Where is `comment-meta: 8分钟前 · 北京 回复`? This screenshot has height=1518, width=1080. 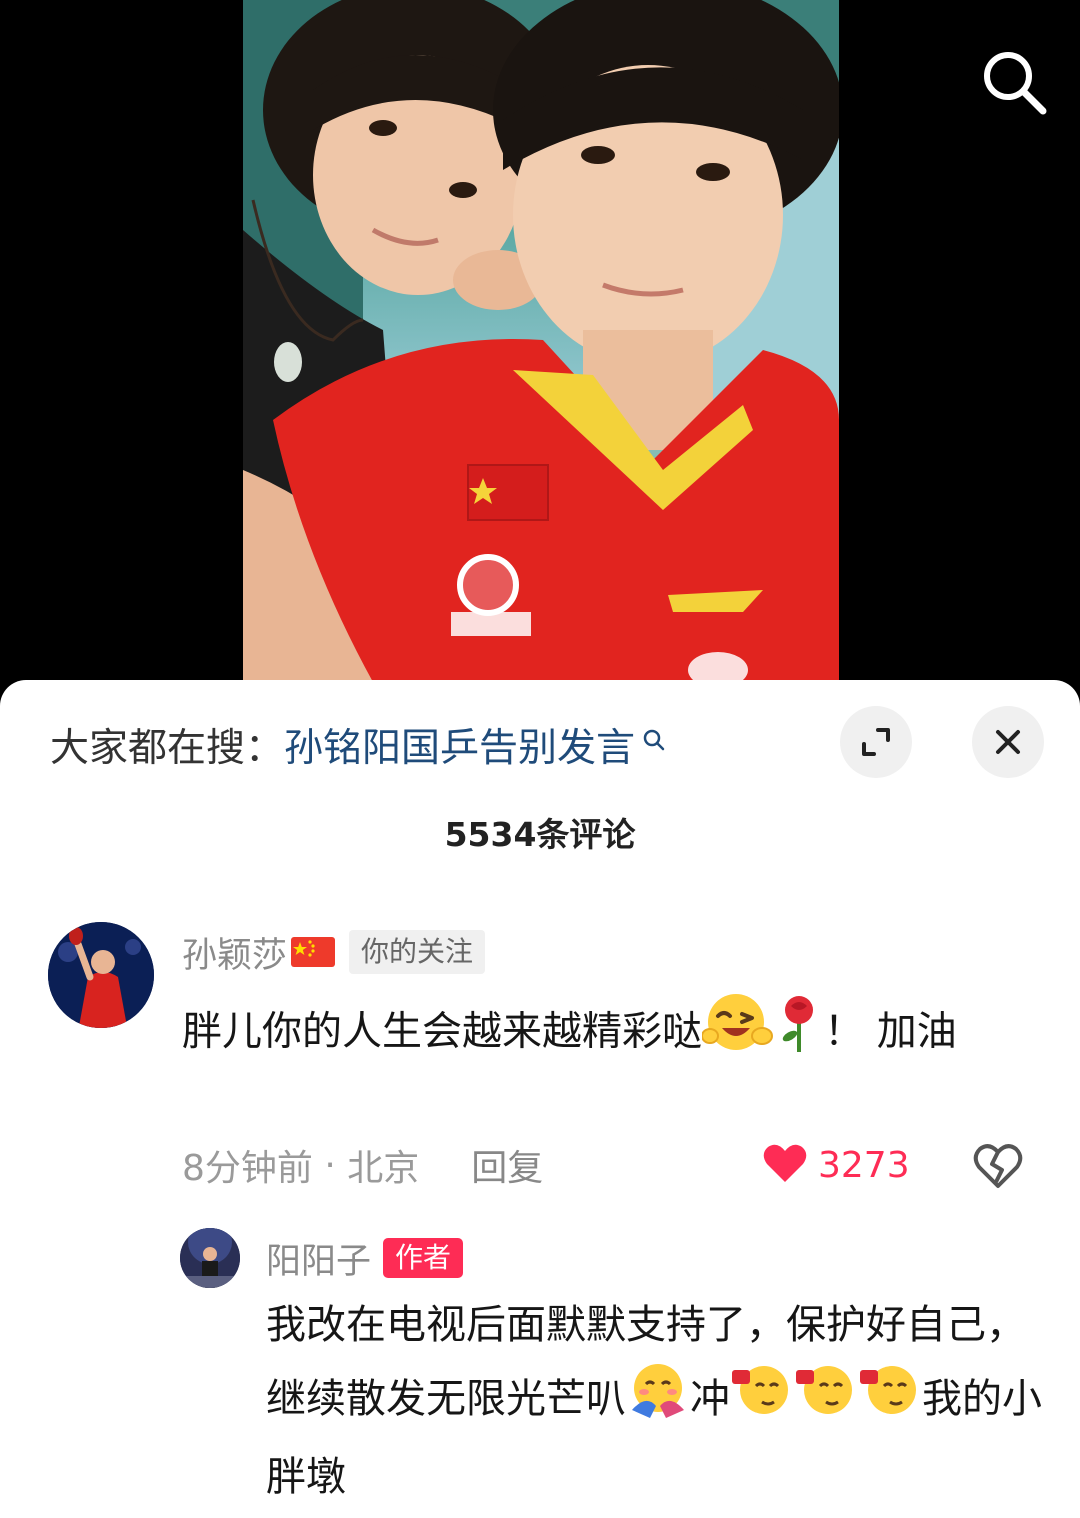
comment-meta: 8分钟前 · 北京 回复 is located at coordinates (362, 1165).